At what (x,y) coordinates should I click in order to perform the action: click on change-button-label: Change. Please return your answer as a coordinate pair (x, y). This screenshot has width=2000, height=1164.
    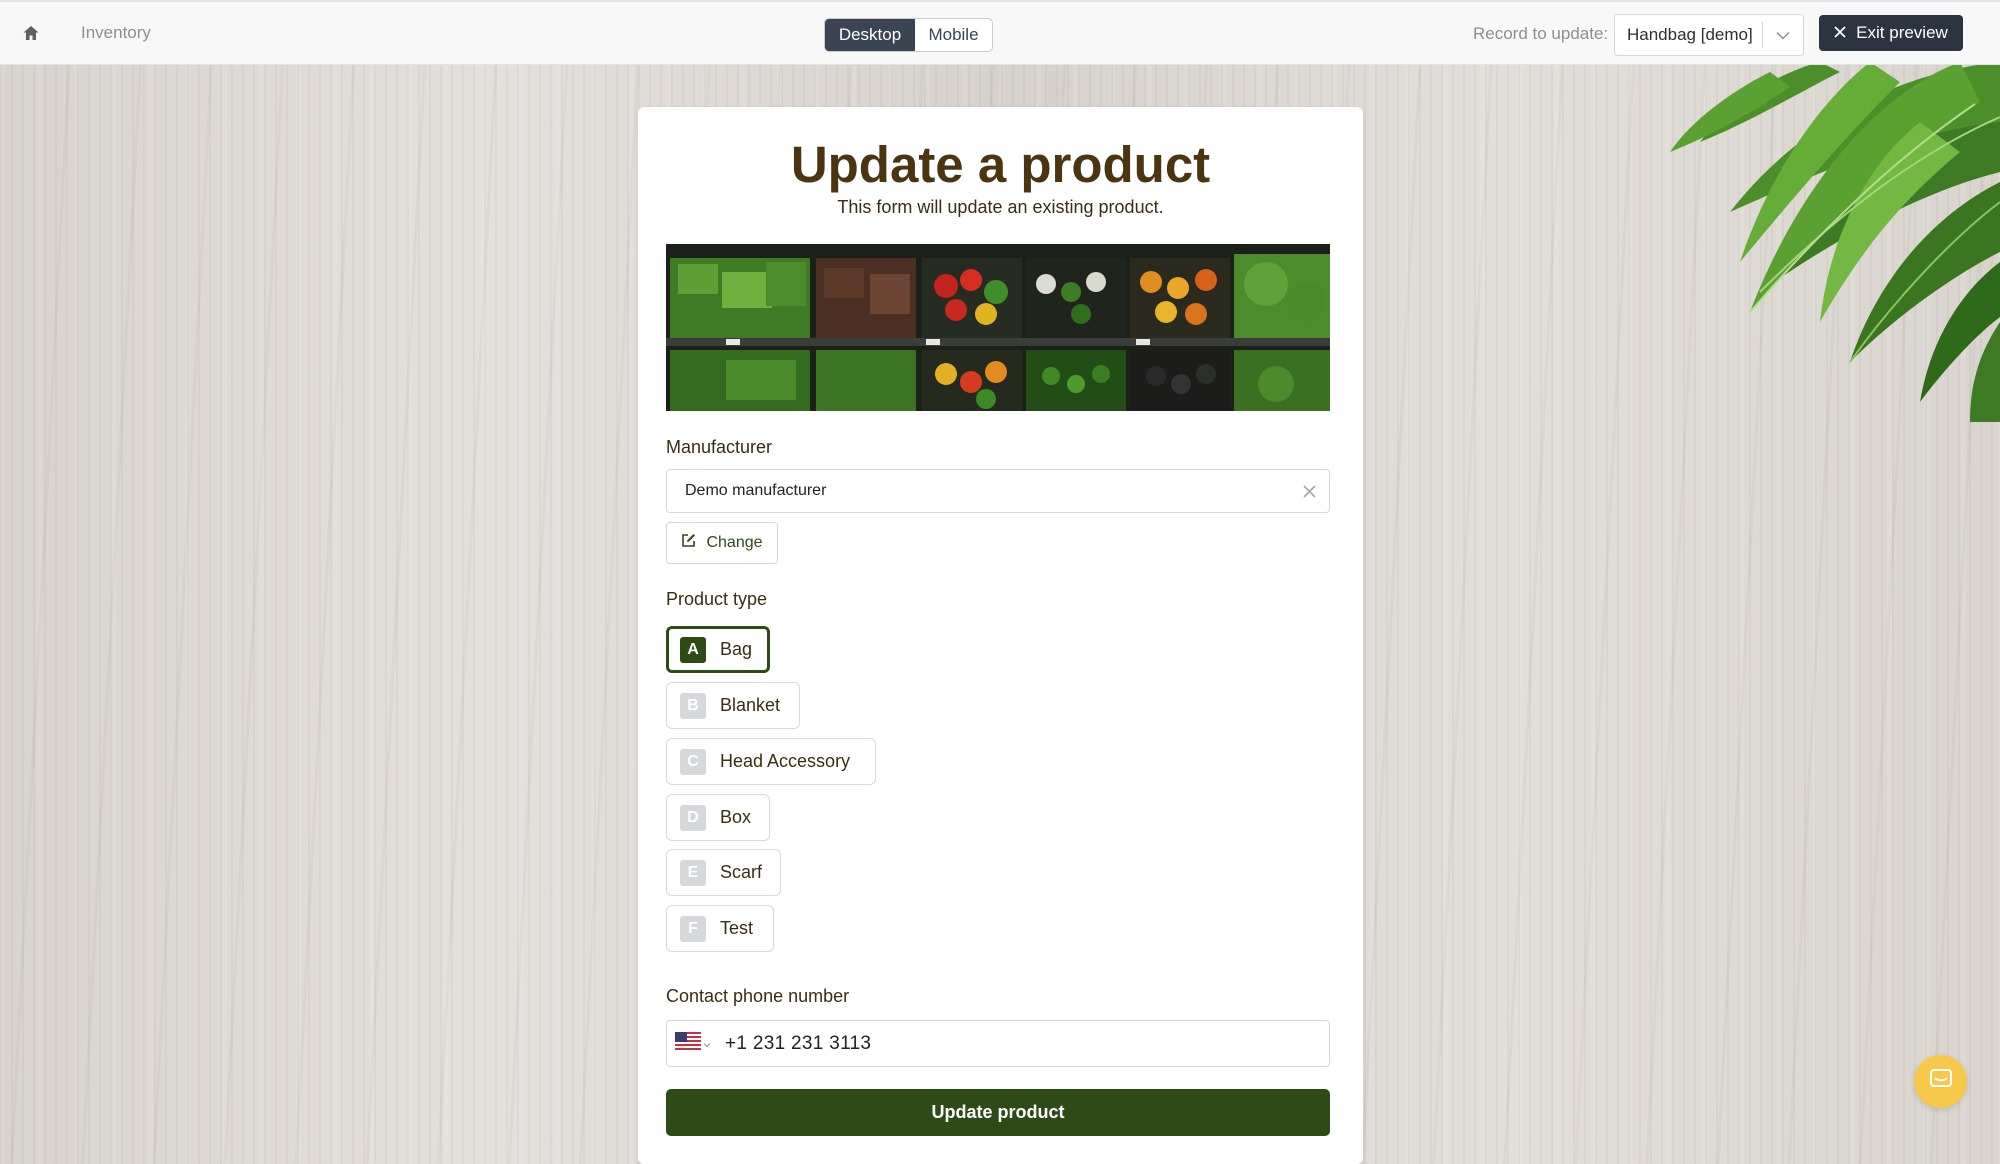
    Looking at the image, I should click on (734, 542).